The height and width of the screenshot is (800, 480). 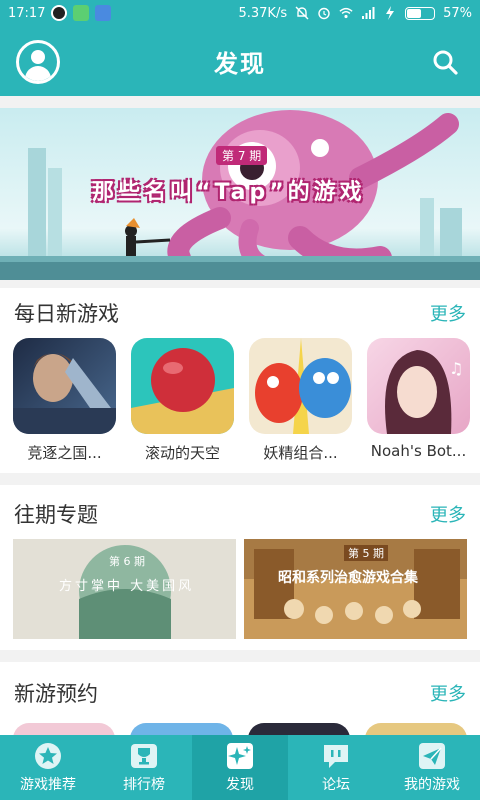 What do you see at coordinates (144, 784) in the screenshot?
I see `nav-label: 排行榜` at bounding box center [144, 784].